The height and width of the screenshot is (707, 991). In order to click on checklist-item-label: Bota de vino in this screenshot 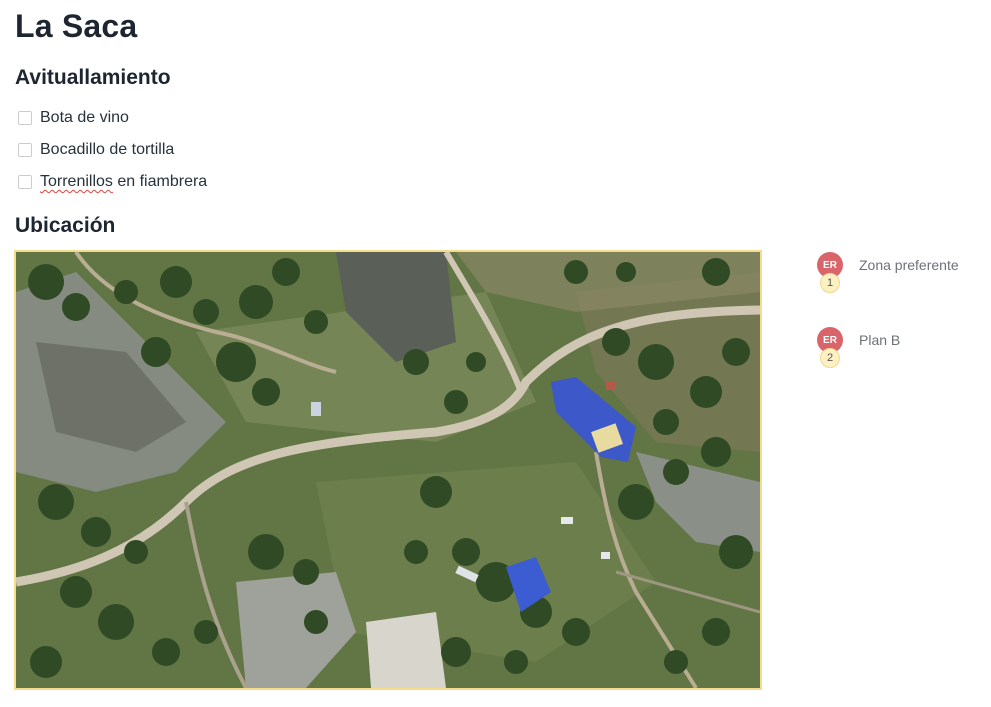, I will do `click(84, 117)`.